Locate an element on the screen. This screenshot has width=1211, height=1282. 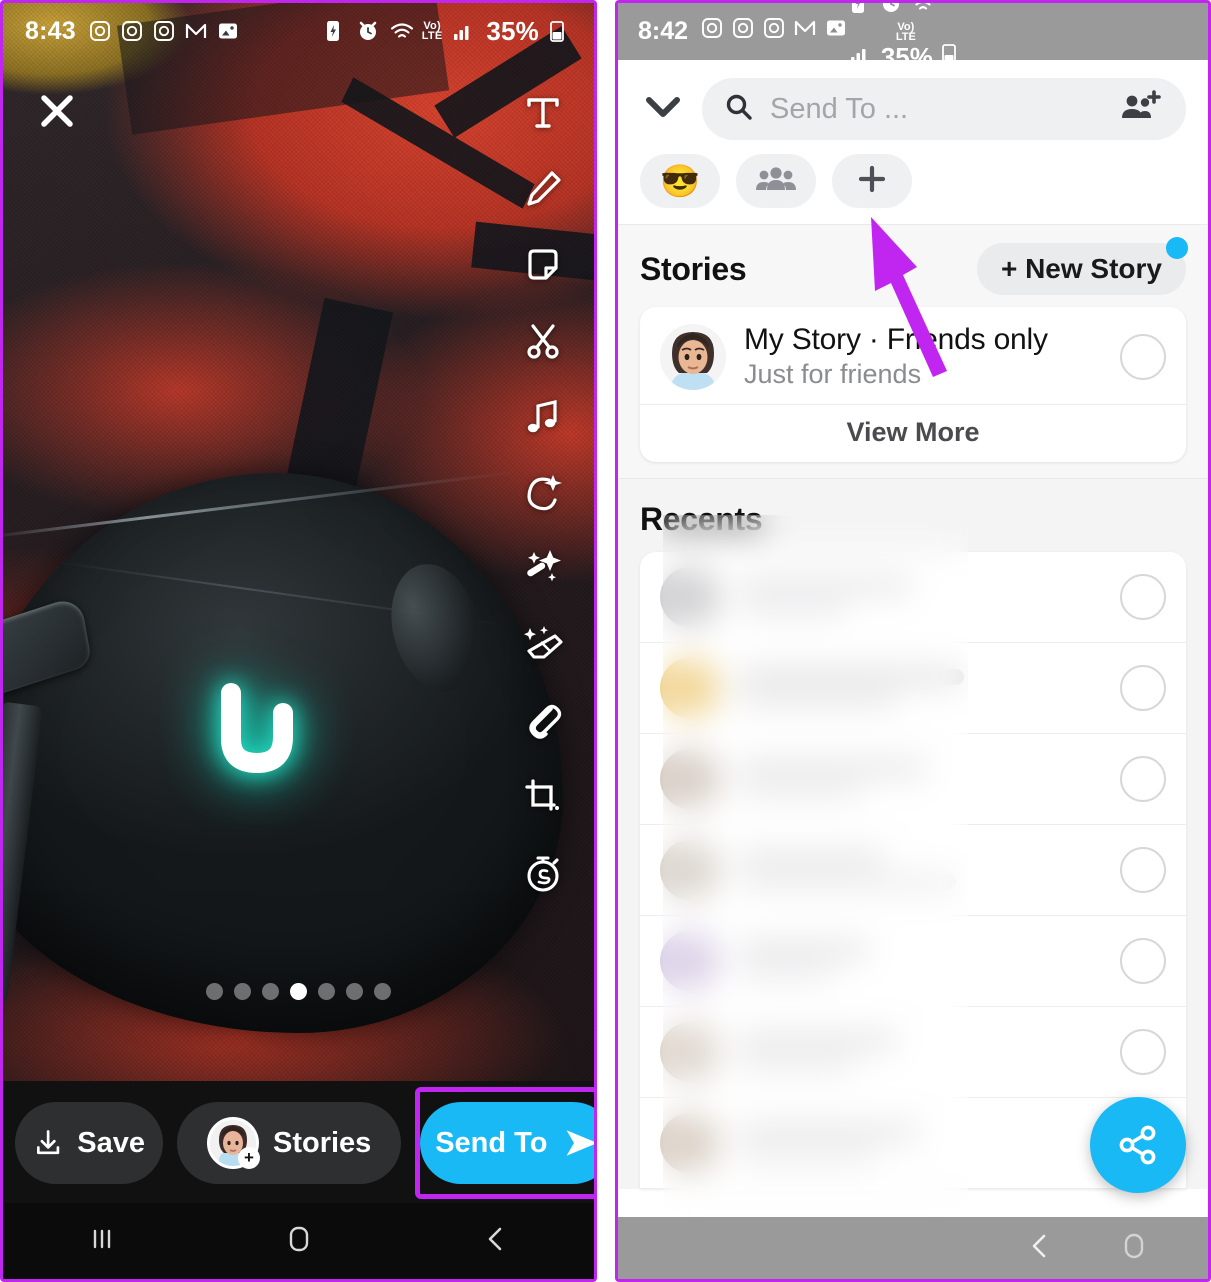
crop-icon is located at coordinates (543, 797).